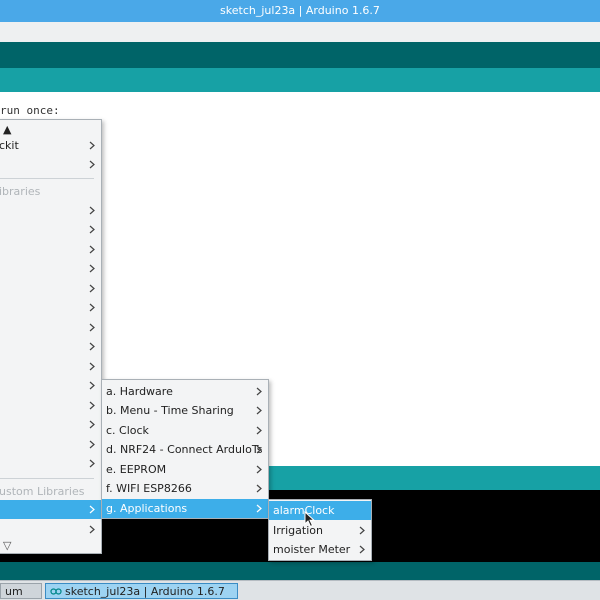 Image resolution: width=600 pixels, height=600 pixels. I want to click on menu-bar, so click(300, 32).